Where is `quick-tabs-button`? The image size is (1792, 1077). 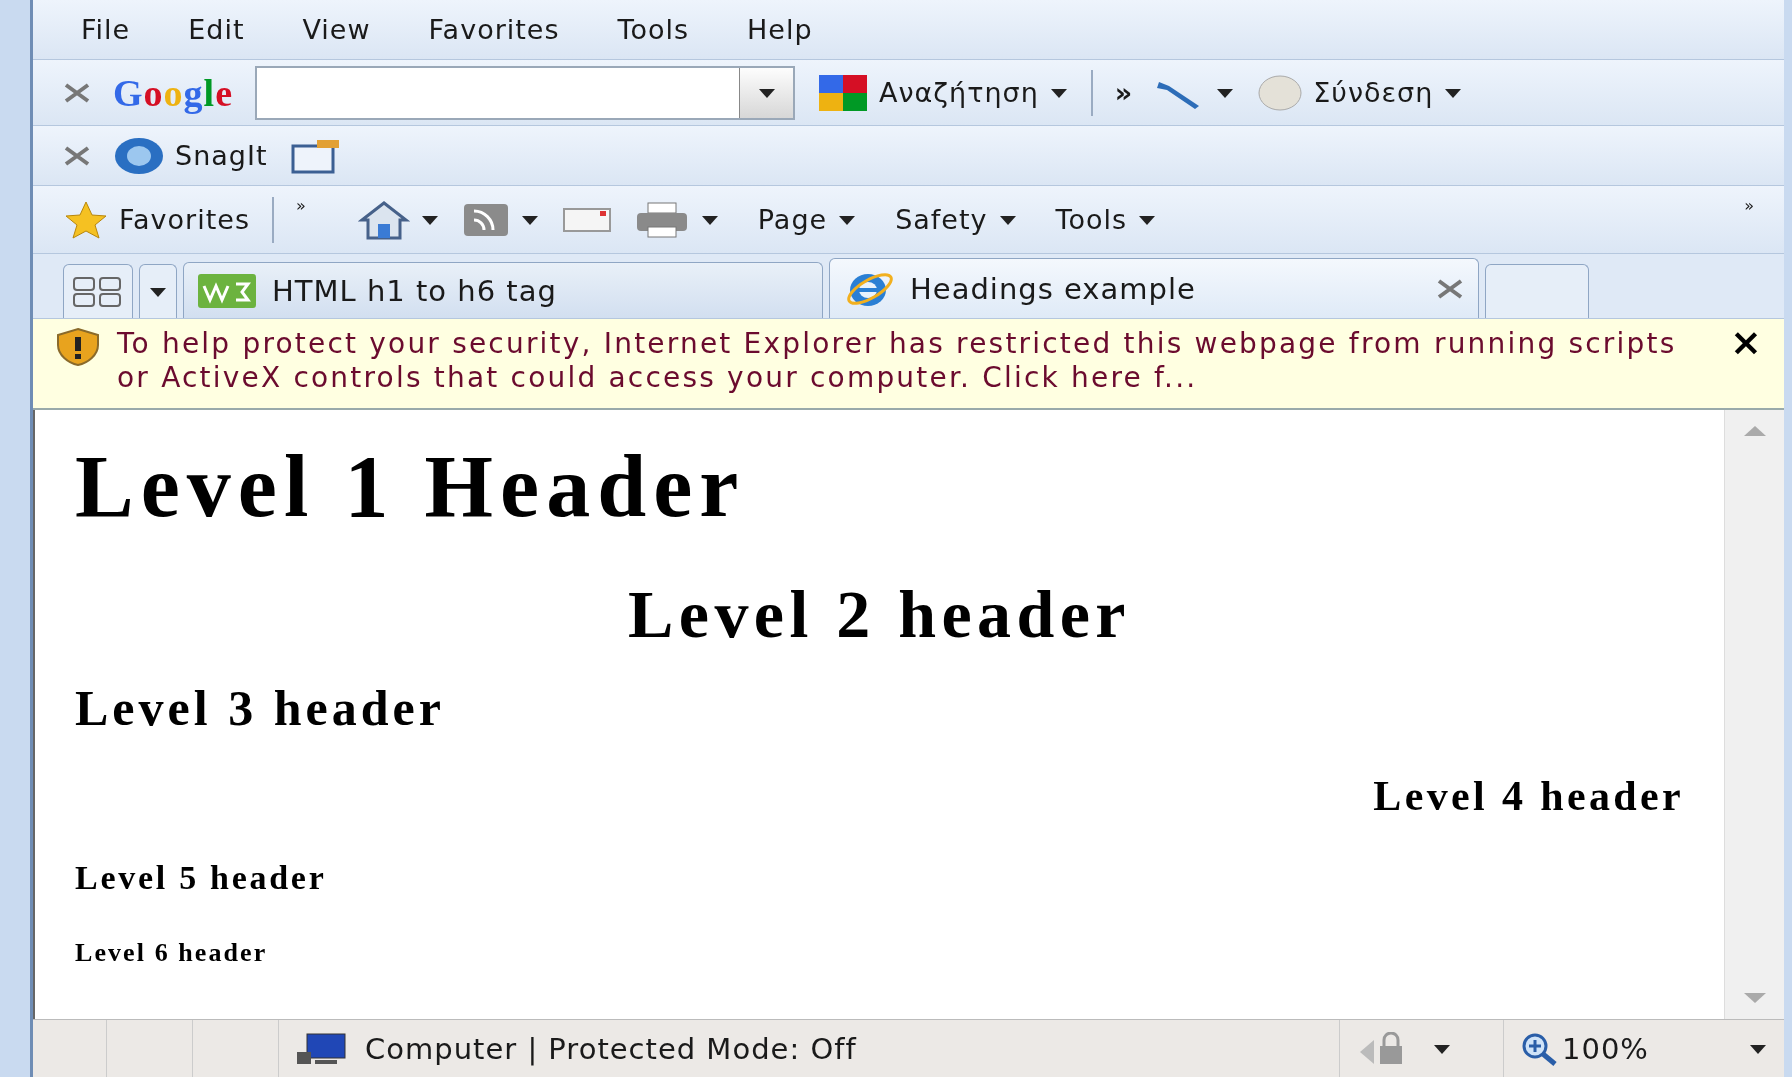 quick-tabs-button is located at coordinates (98, 291).